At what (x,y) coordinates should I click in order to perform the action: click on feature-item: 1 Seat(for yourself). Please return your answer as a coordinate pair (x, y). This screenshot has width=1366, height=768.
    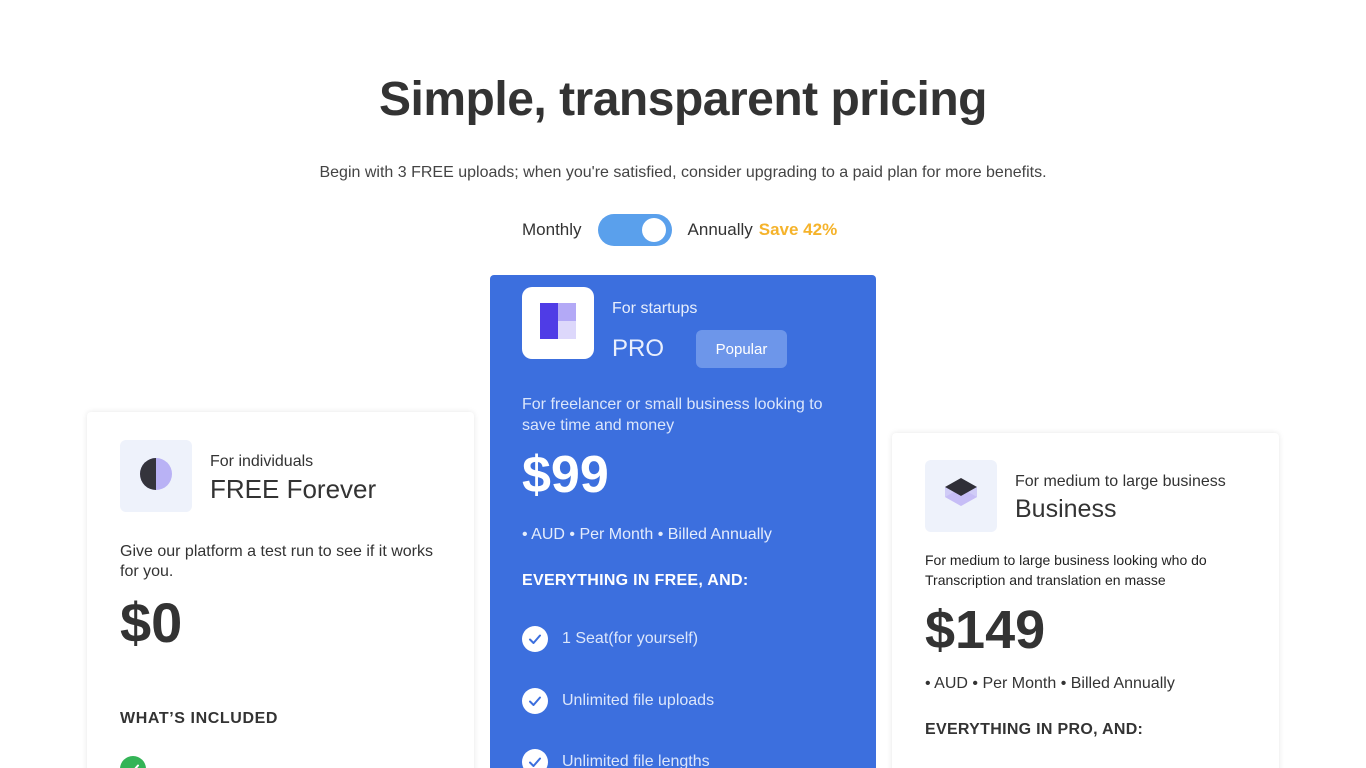
    Looking at the image, I should click on (610, 639).